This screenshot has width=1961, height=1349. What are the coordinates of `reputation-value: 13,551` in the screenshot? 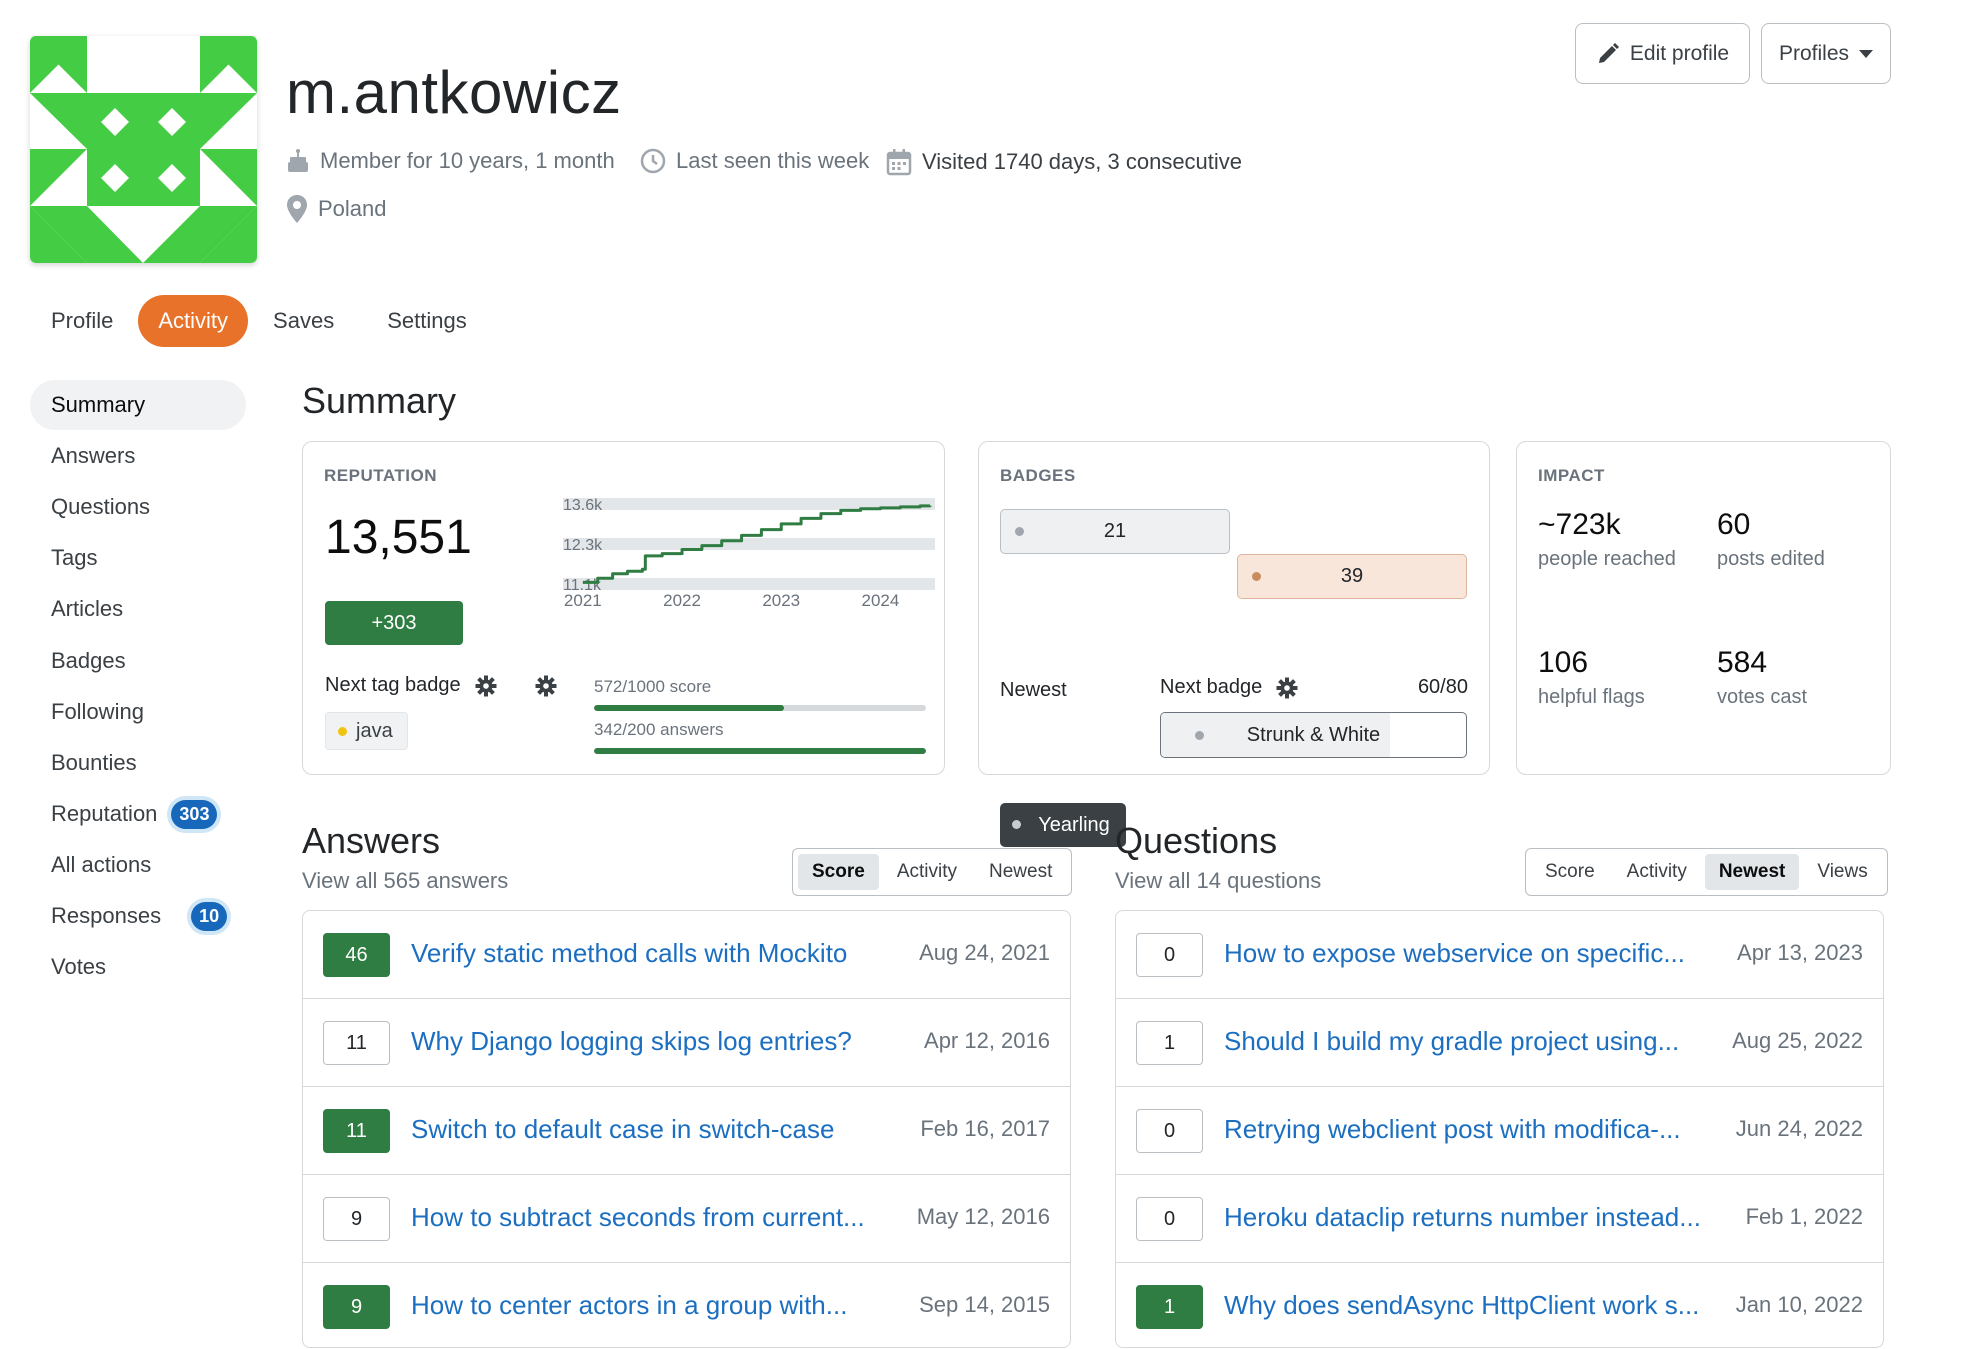 It's located at (398, 537).